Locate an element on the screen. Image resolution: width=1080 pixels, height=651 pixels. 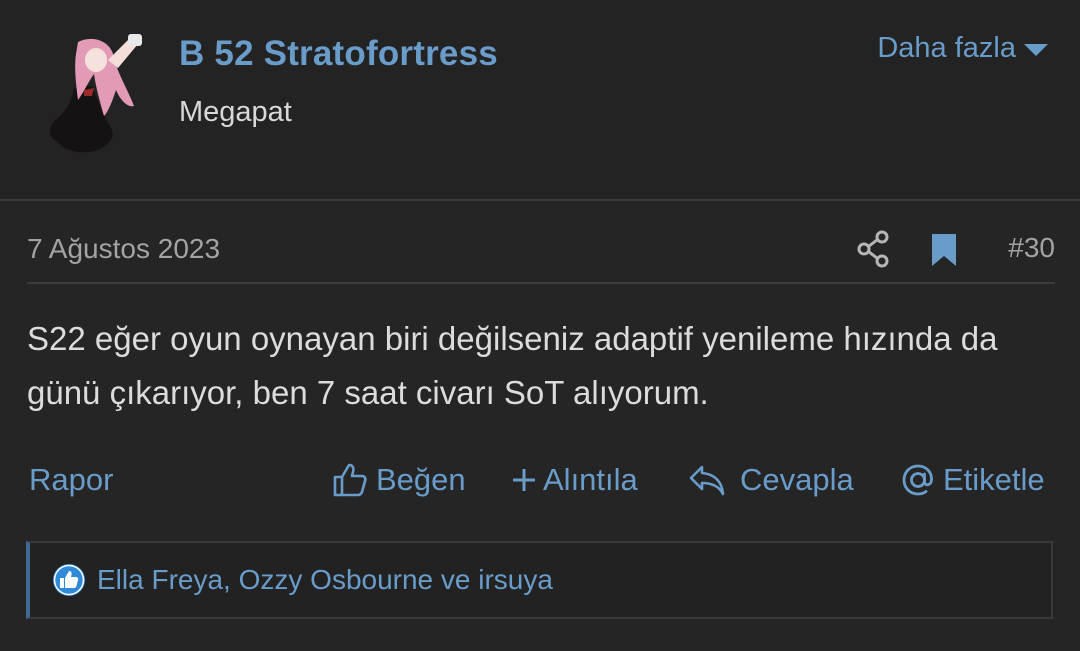
tag-button: Etiketle is located at coordinates (973, 480).